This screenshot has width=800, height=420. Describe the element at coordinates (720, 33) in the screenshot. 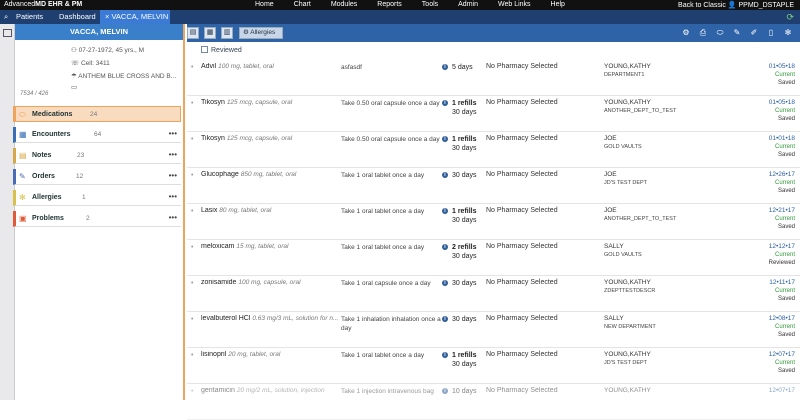

I see `pill-icon: ⬭` at that location.